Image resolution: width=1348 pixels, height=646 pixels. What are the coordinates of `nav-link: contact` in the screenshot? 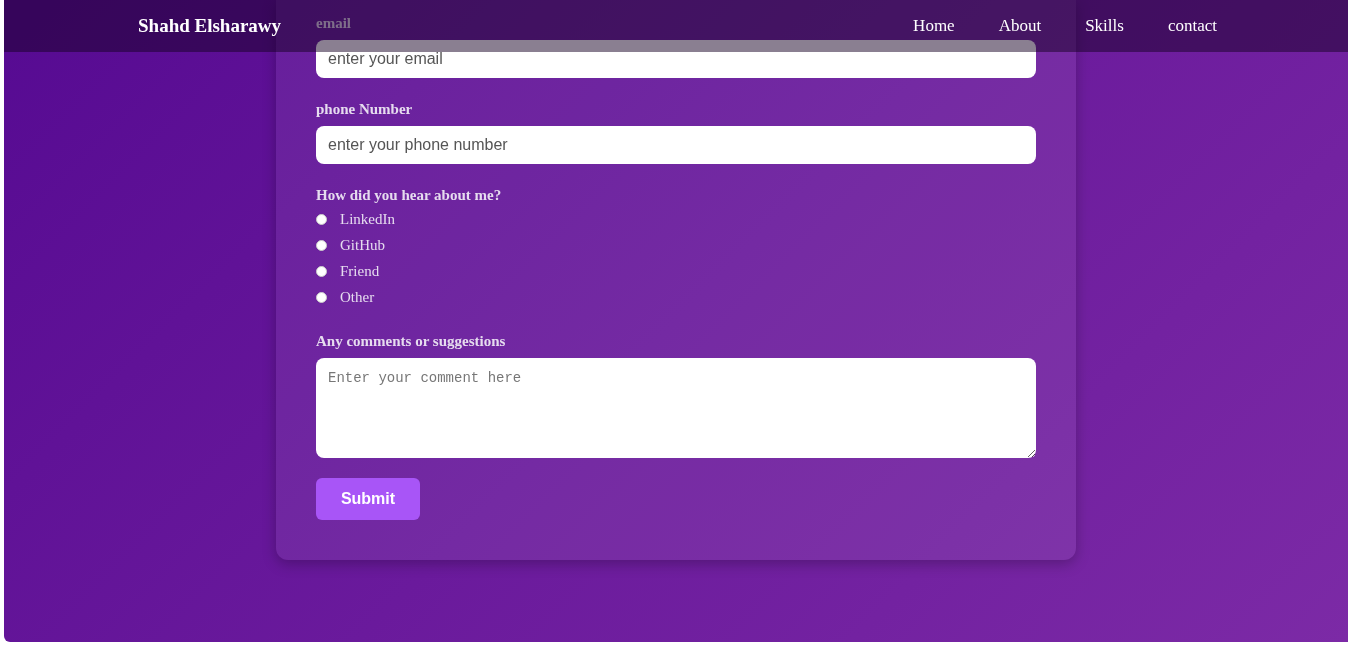 It's located at (1192, 26).